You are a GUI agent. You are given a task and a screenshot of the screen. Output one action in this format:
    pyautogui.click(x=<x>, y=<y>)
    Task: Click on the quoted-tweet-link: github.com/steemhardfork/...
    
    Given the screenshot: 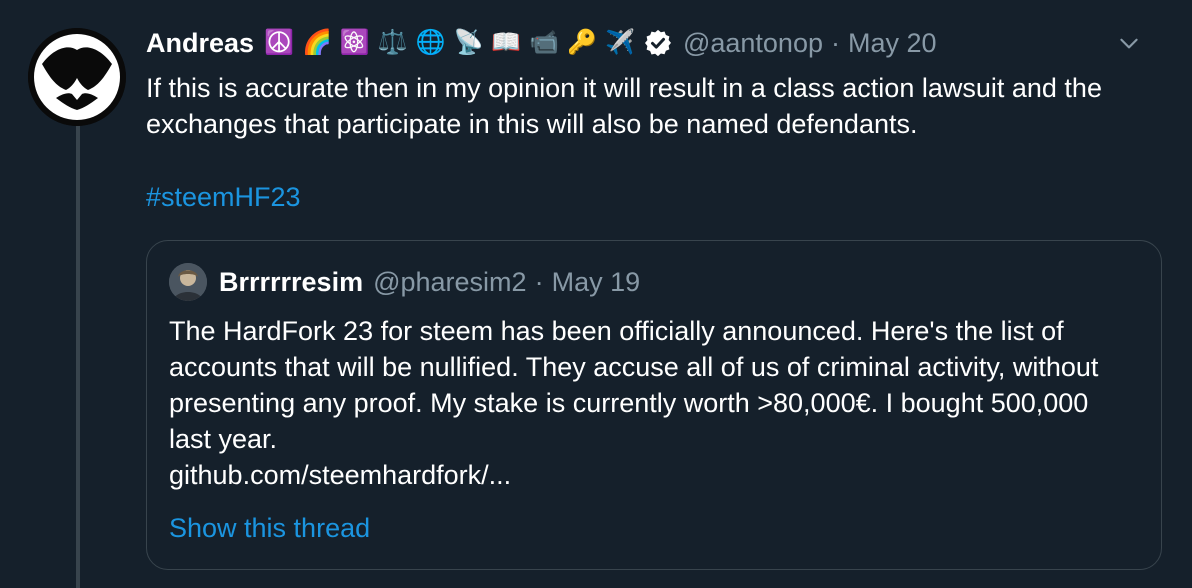 What is the action you would take?
    pyautogui.click(x=649, y=475)
    